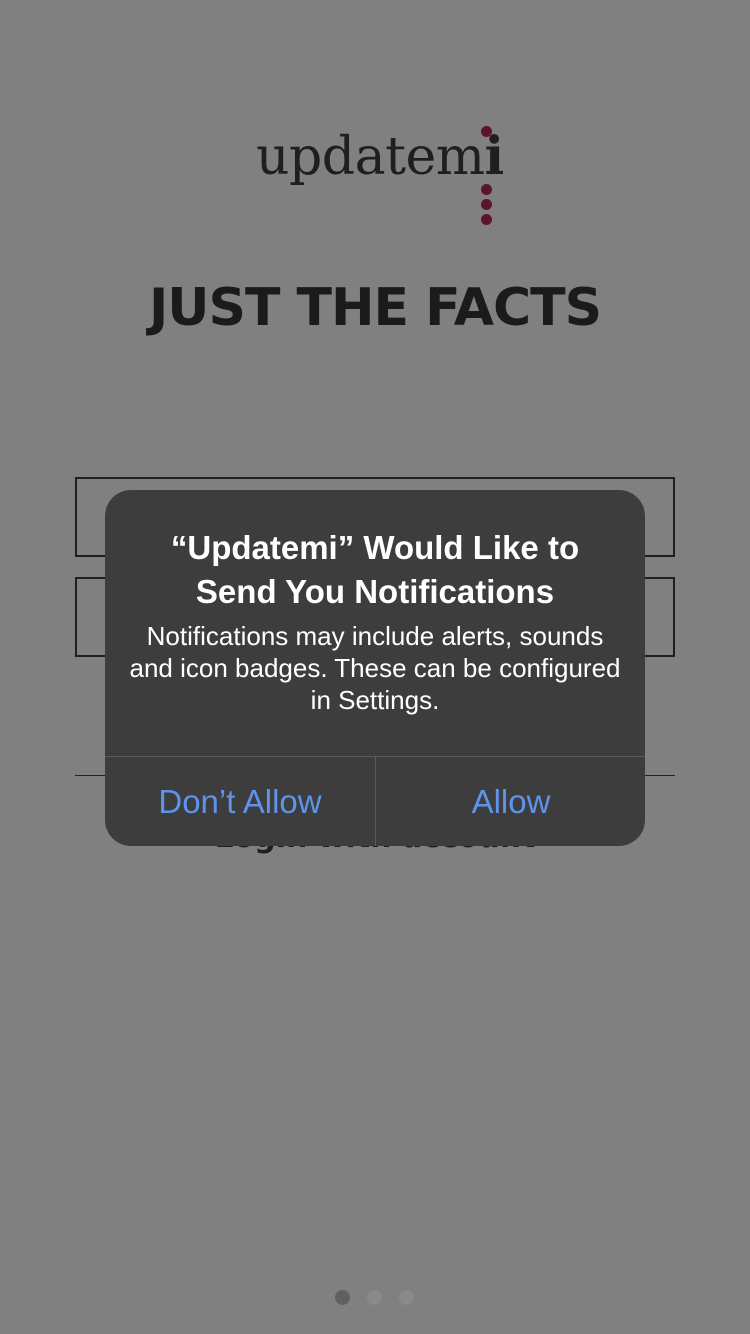 Image resolution: width=750 pixels, height=1334 pixels. Describe the element at coordinates (370, 157) in the screenshot. I see `logo-text-regular: updatem` at that location.